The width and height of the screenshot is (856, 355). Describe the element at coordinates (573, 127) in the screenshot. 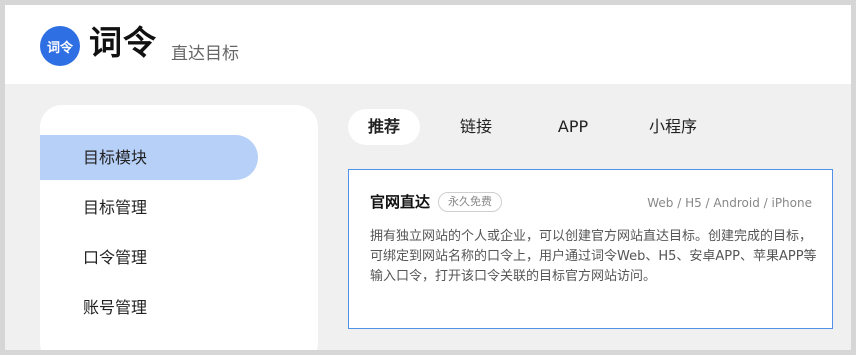

I see `tab-app: APP` at that location.